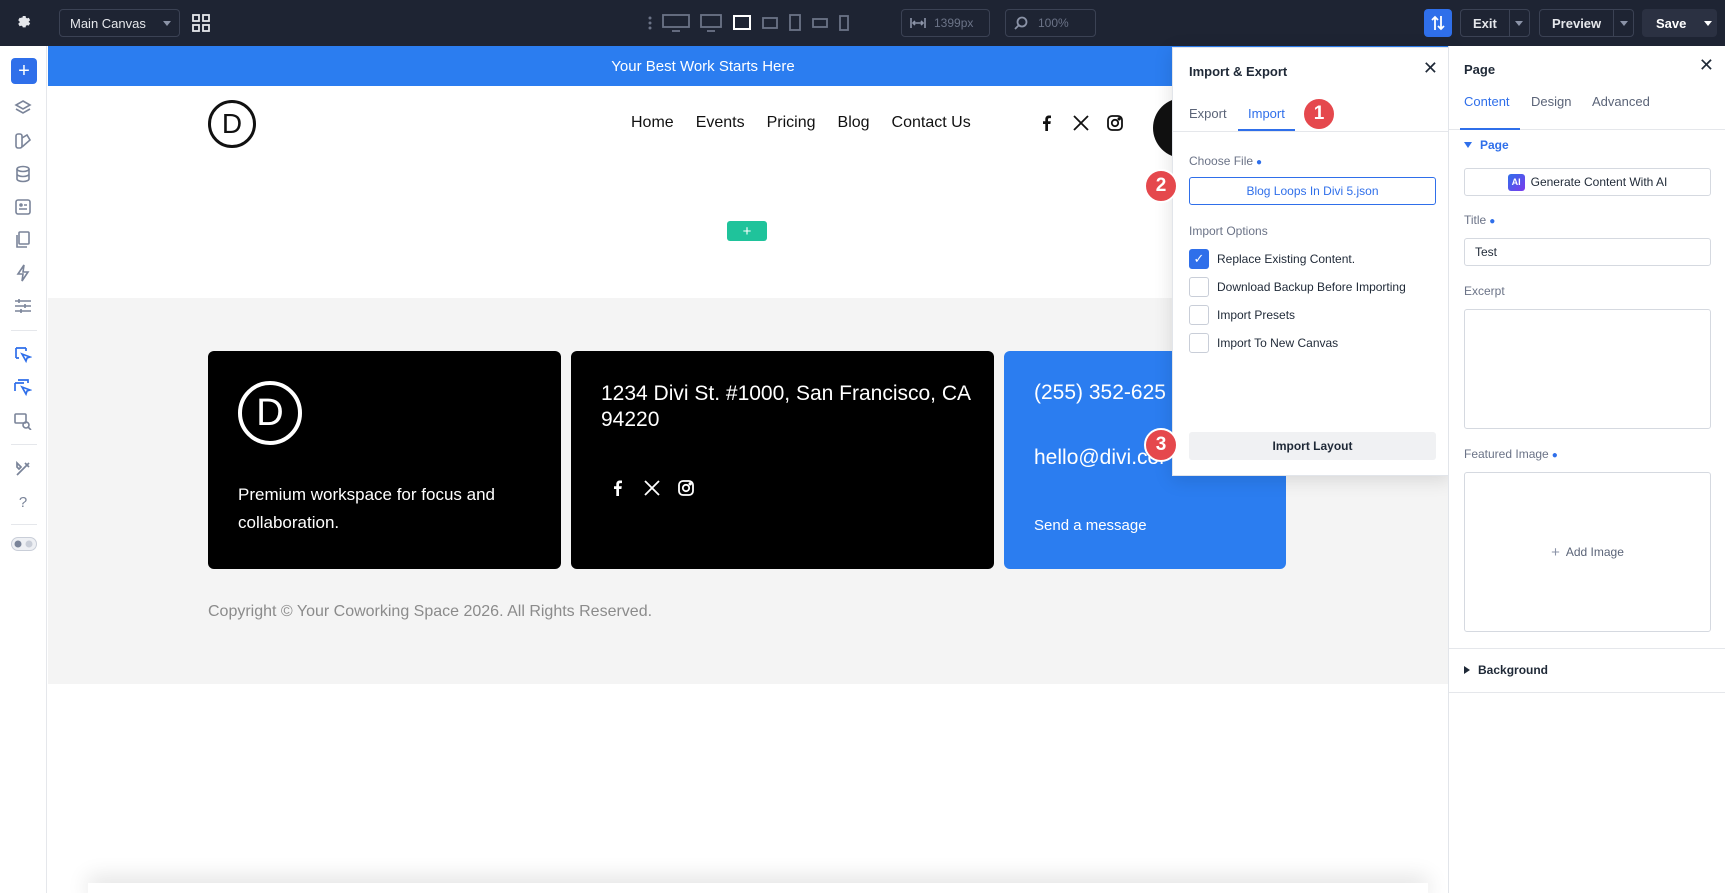 This screenshot has width=1725, height=893. What do you see at coordinates (1577, 23) in the screenshot?
I see `preview-label: Preview` at bounding box center [1577, 23].